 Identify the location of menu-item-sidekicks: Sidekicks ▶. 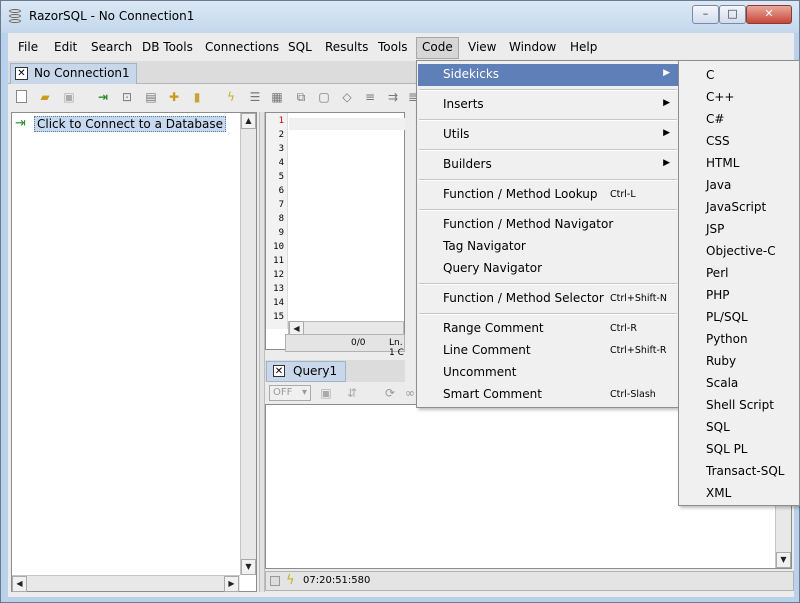
(548, 75).